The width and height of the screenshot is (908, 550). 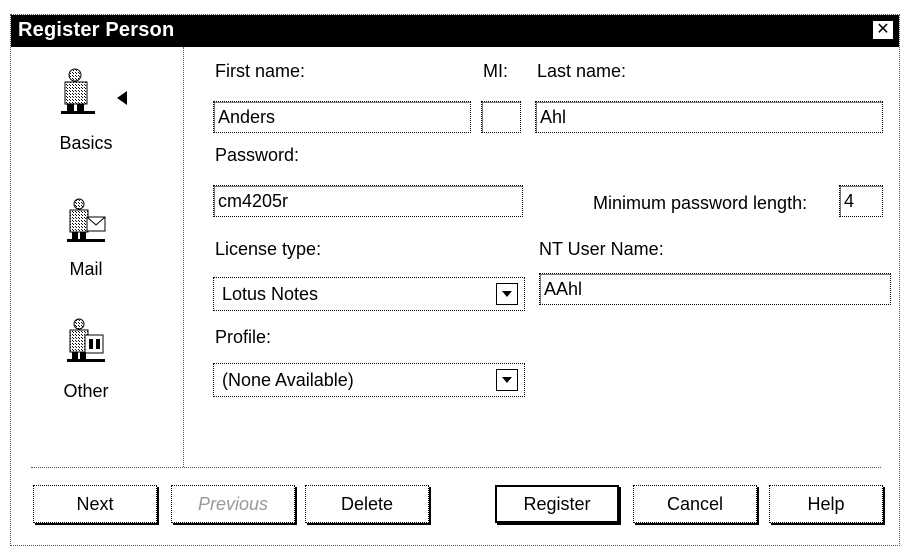 I want to click on mi-field, so click(x=501, y=117).